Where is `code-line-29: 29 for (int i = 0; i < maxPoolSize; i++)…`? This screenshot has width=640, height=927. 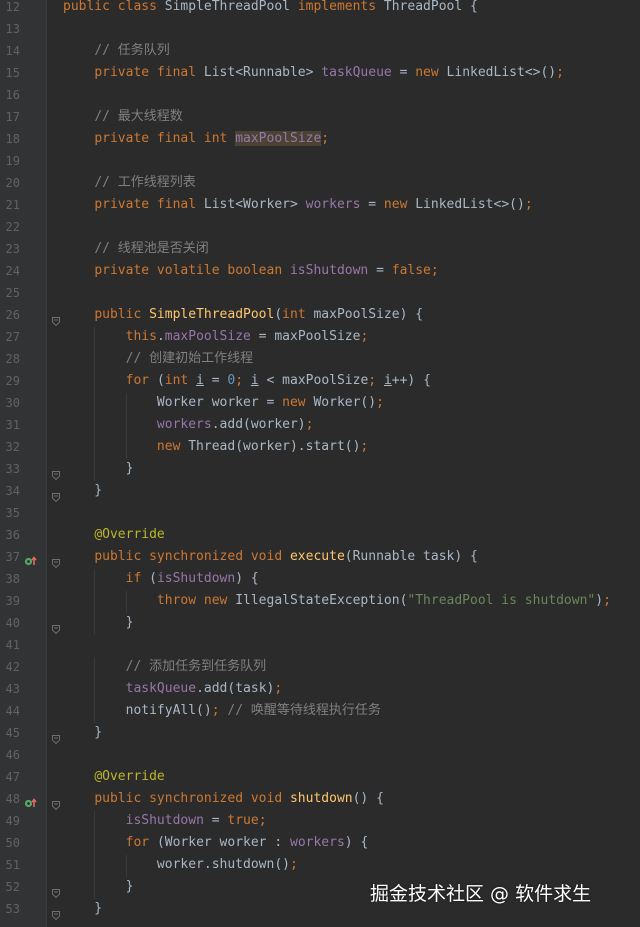 code-line-29: 29 for (int i = 0; i < maxPoolSize; i++)… is located at coordinates (320, 382).